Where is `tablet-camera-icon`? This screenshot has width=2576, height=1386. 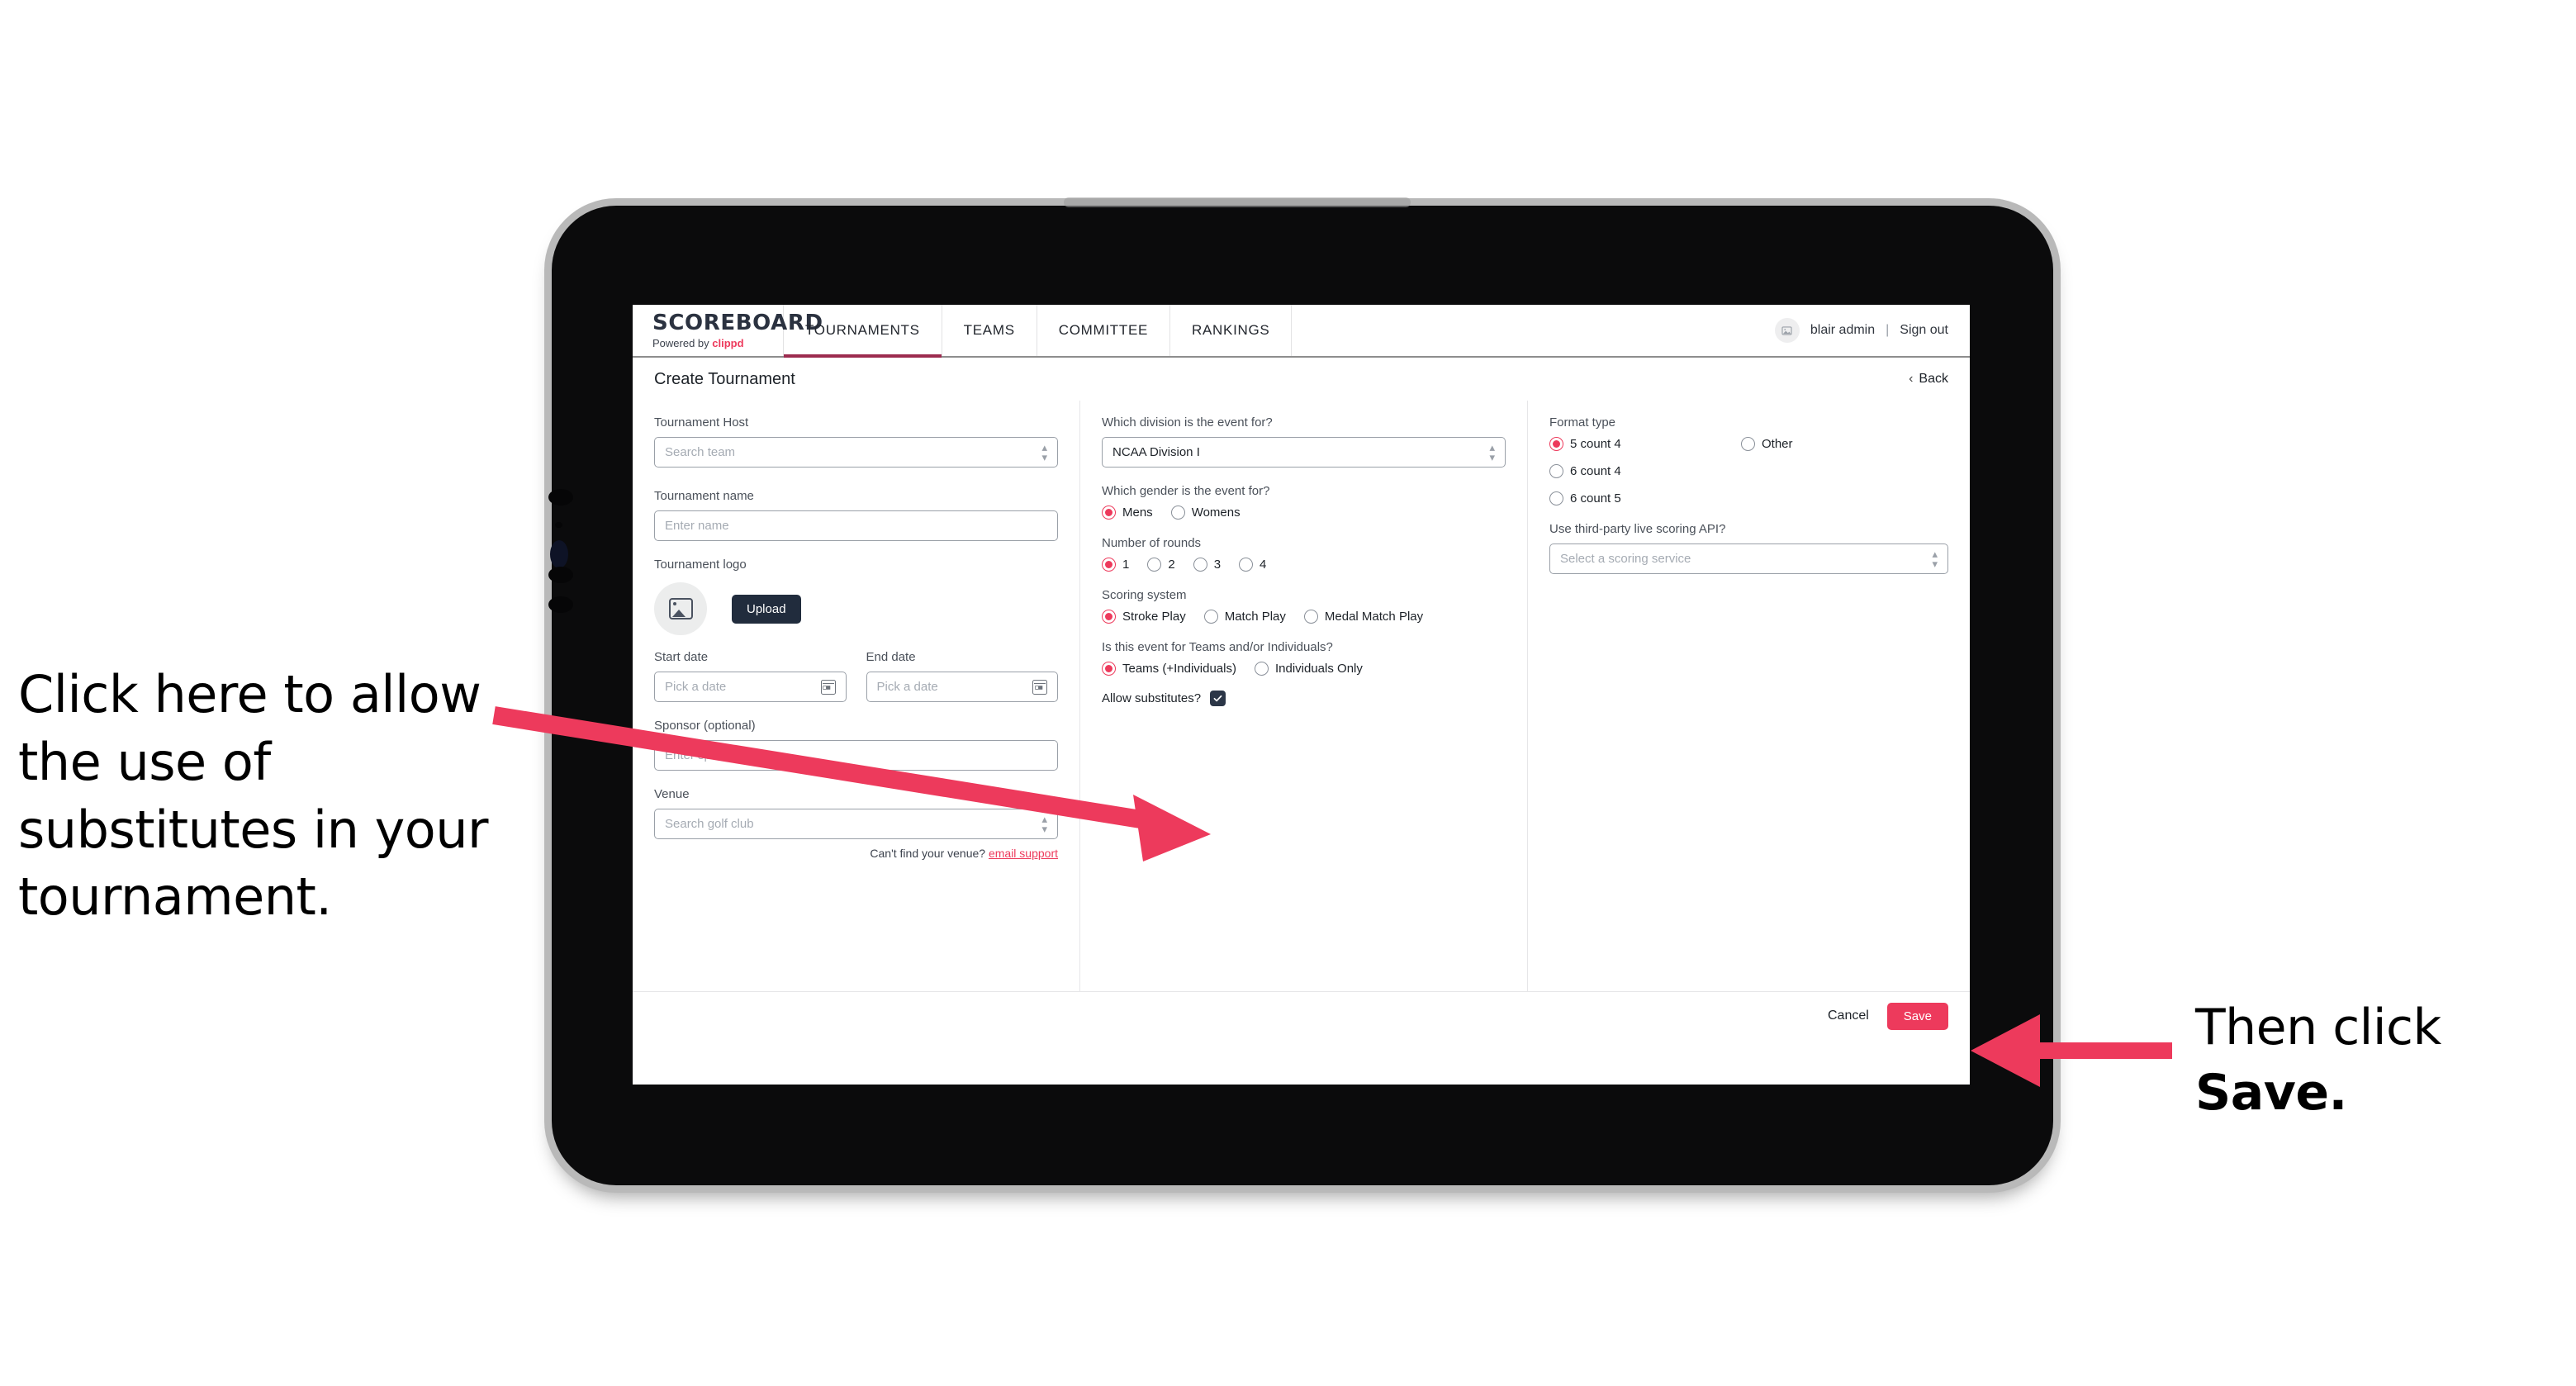 tablet-camera-icon is located at coordinates (559, 554).